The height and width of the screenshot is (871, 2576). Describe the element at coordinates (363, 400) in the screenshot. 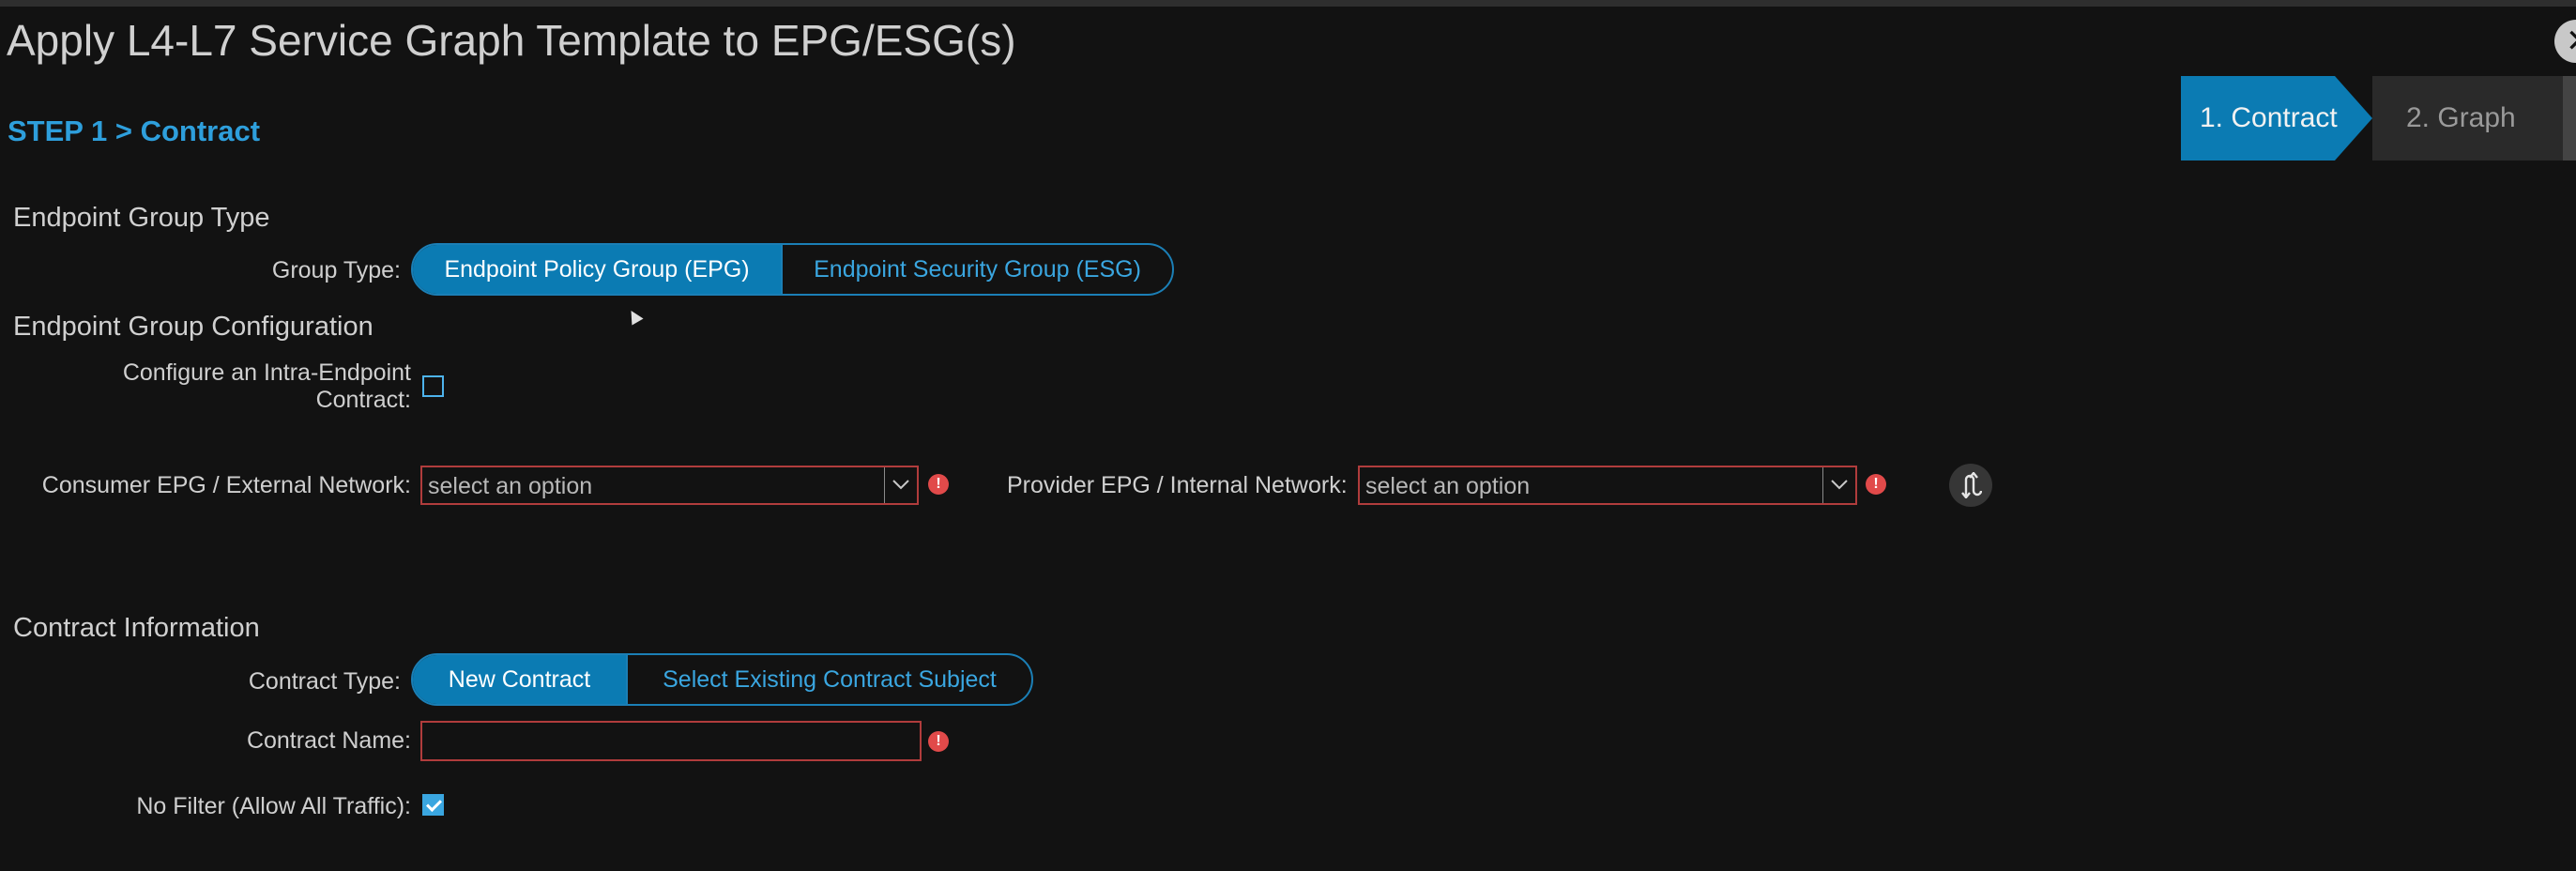

I see `intra-contract-label-line2: Contract:` at that location.